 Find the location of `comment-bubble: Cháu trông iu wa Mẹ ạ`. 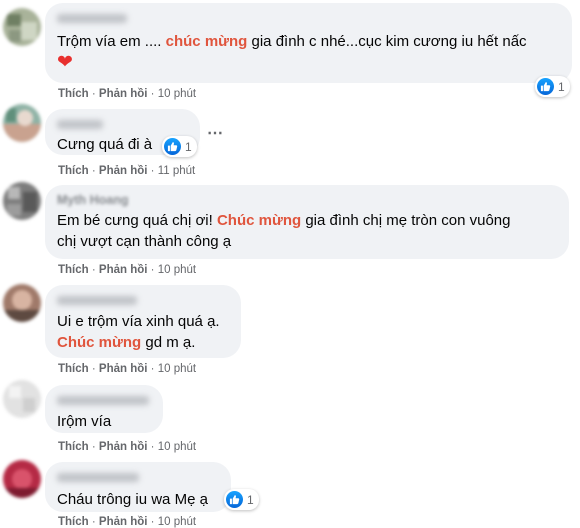

comment-bubble: Cháu trông iu wa Mẹ ạ is located at coordinates (138, 487).